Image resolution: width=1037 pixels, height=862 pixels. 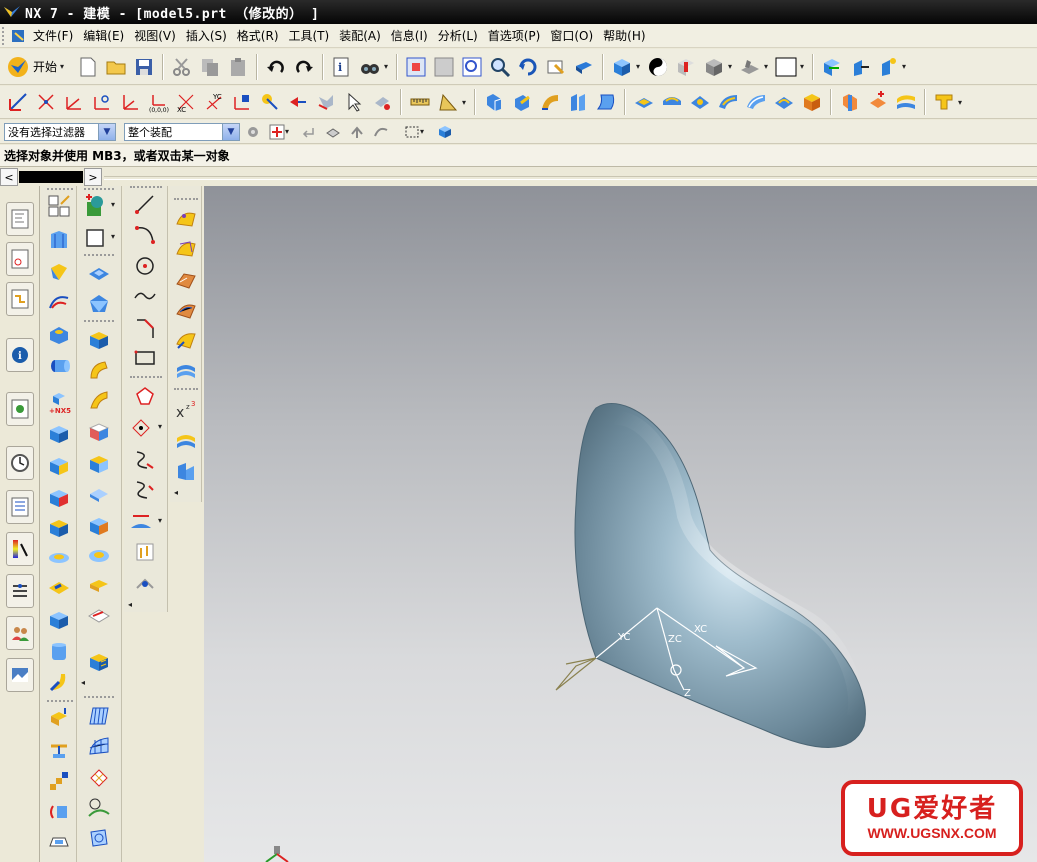 What do you see at coordinates (59, 620) in the screenshot?
I see `groove-button` at bounding box center [59, 620].